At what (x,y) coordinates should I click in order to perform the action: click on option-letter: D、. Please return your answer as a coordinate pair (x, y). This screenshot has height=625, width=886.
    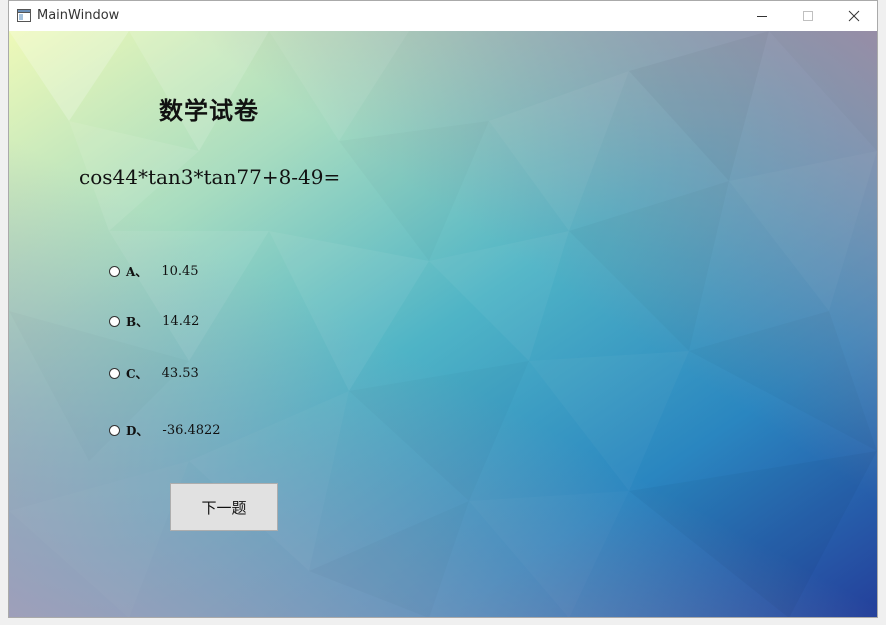
    Looking at the image, I should click on (137, 430).